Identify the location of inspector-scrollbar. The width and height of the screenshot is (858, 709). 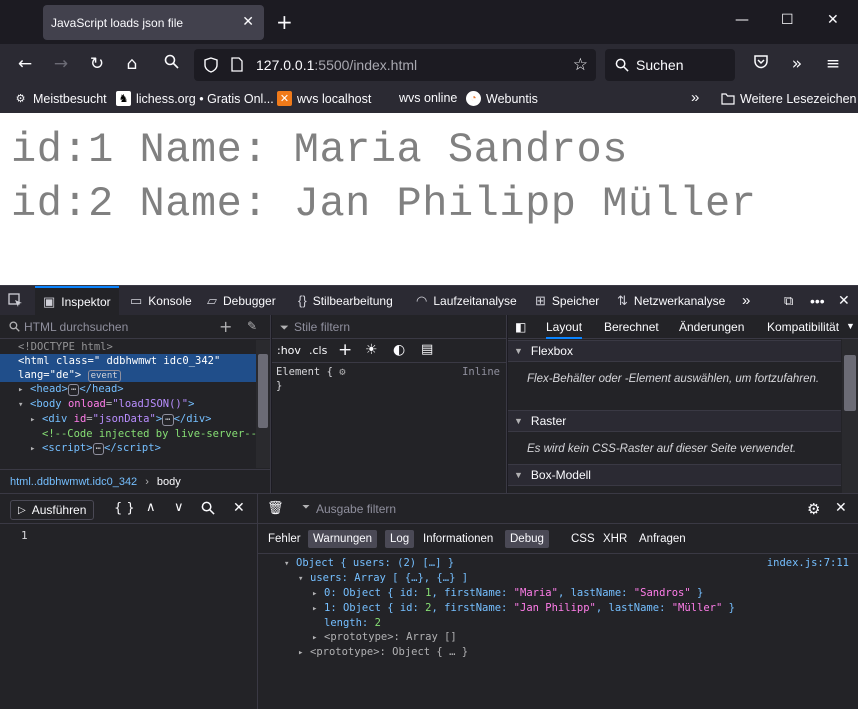
(263, 404).